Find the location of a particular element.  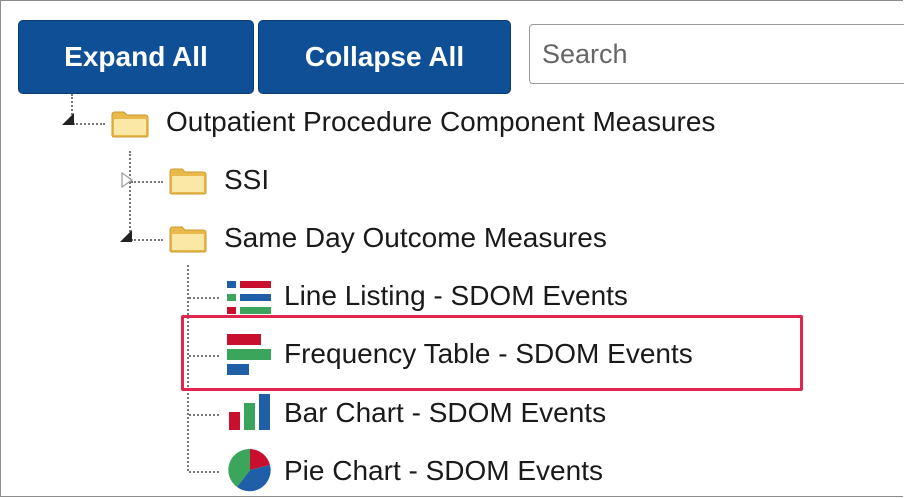

collapsed-toggle-icon is located at coordinates (127, 182).